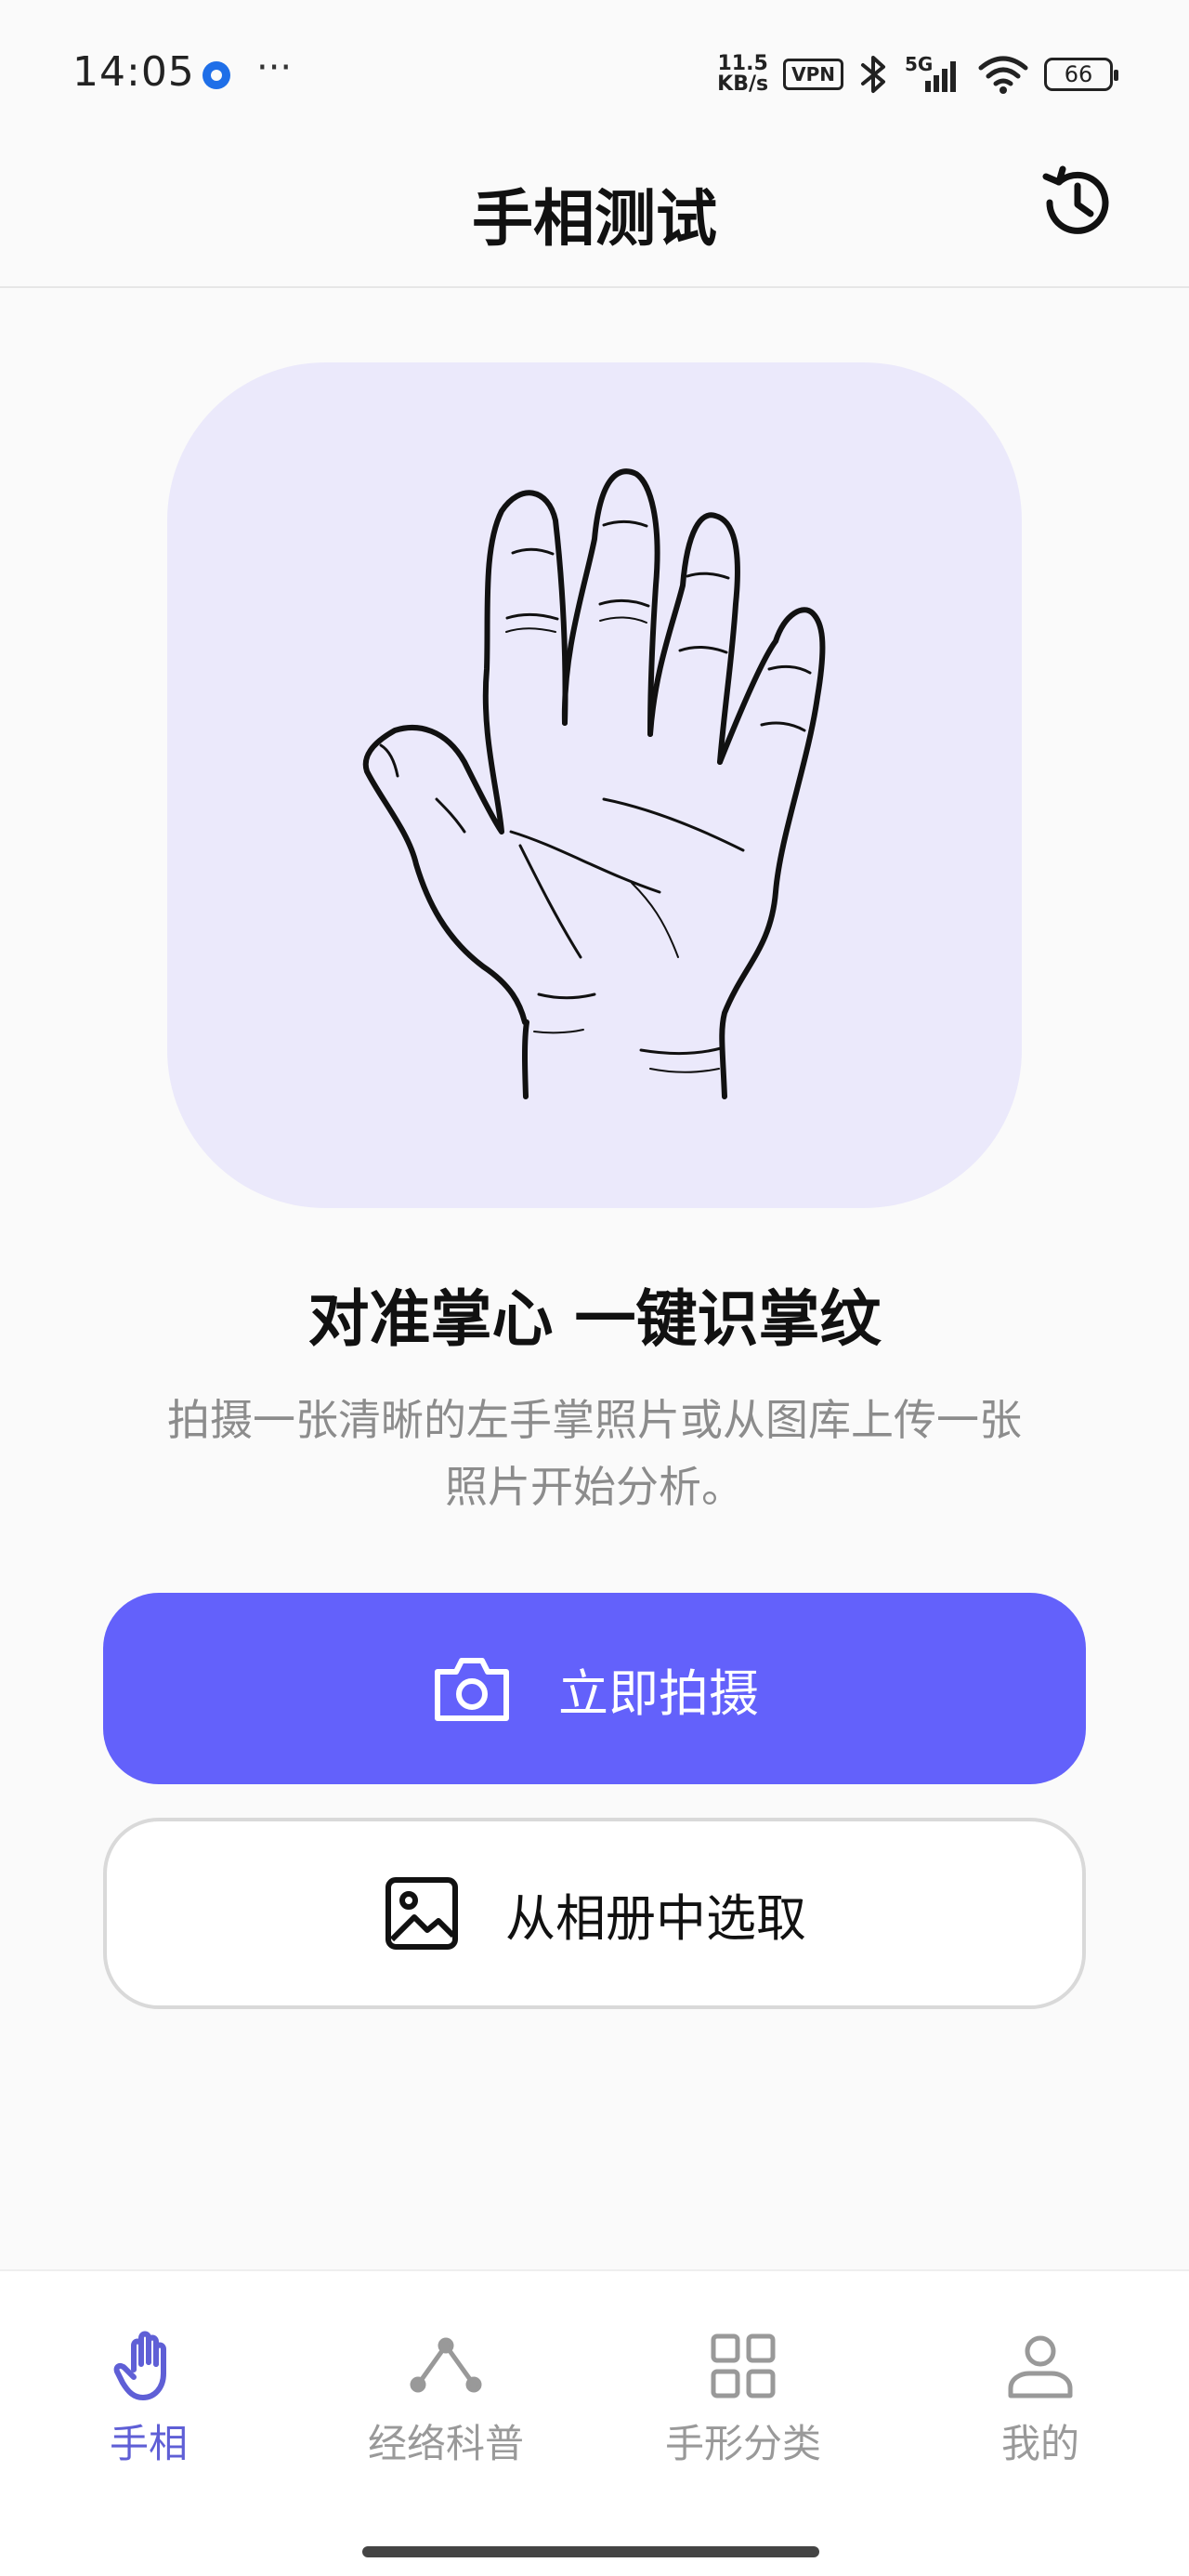 The width and height of the screenshot is (1189, 2576). I want to click on history-button, so click(1077, 202).